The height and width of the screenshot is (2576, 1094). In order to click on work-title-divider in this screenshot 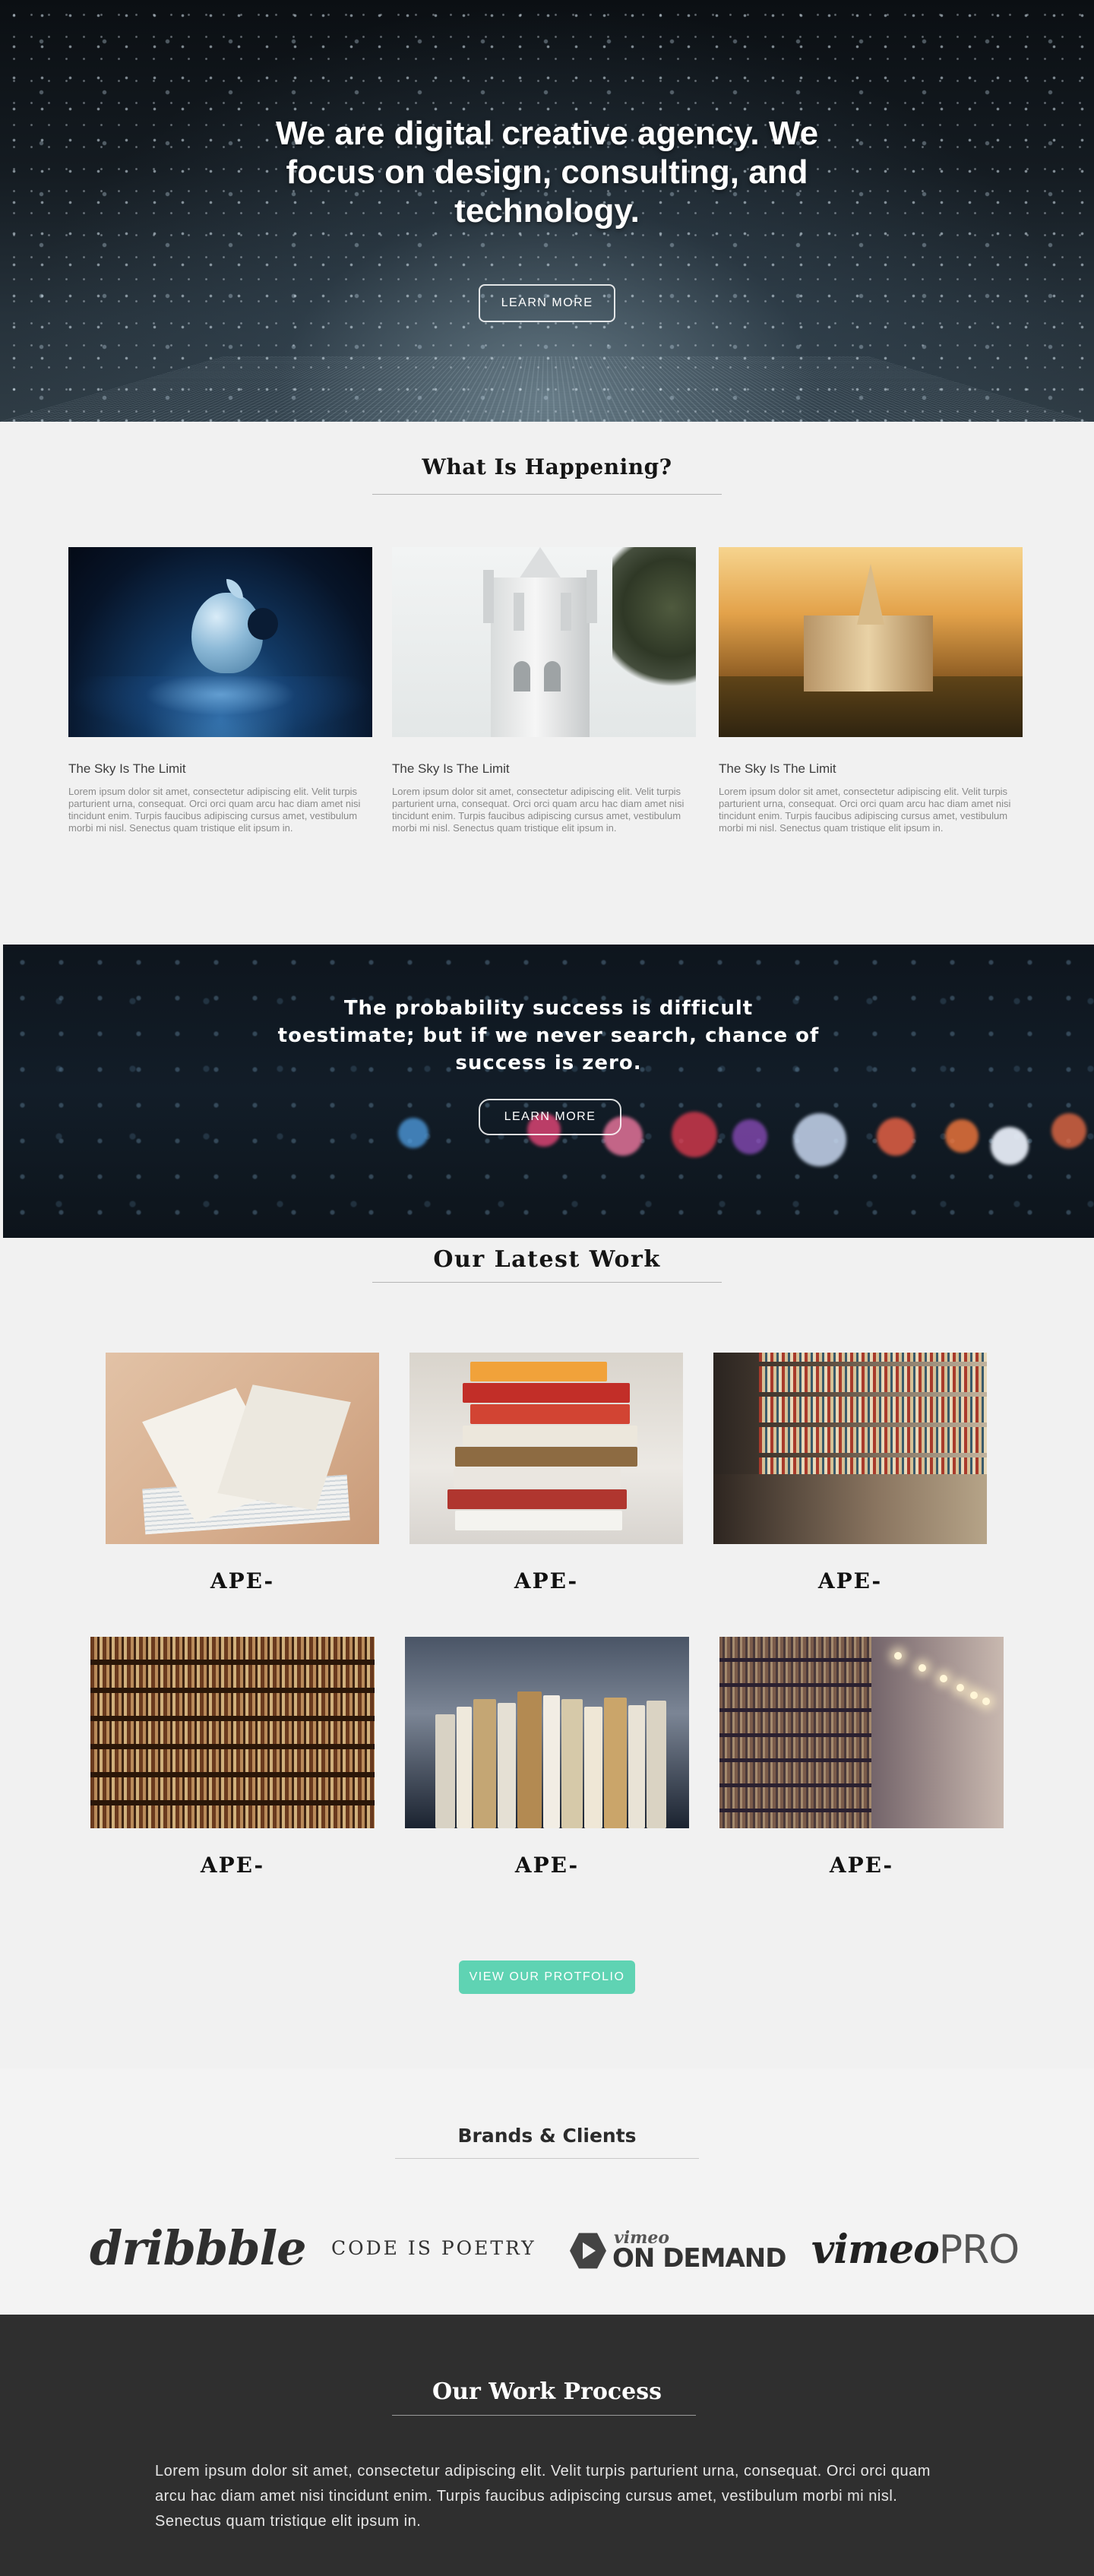, I will do `click(547, 1282)`.